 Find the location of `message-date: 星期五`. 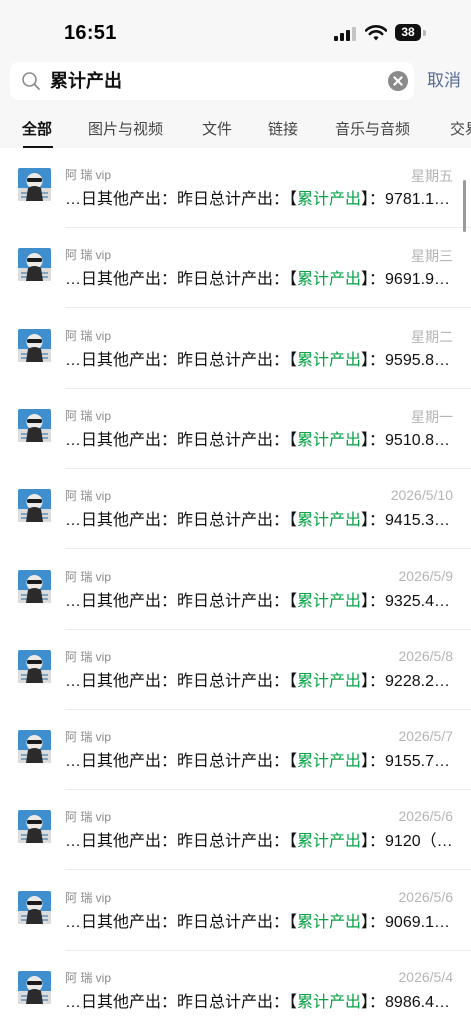

message-date: 星期五 is located at coordinates (432, 176).